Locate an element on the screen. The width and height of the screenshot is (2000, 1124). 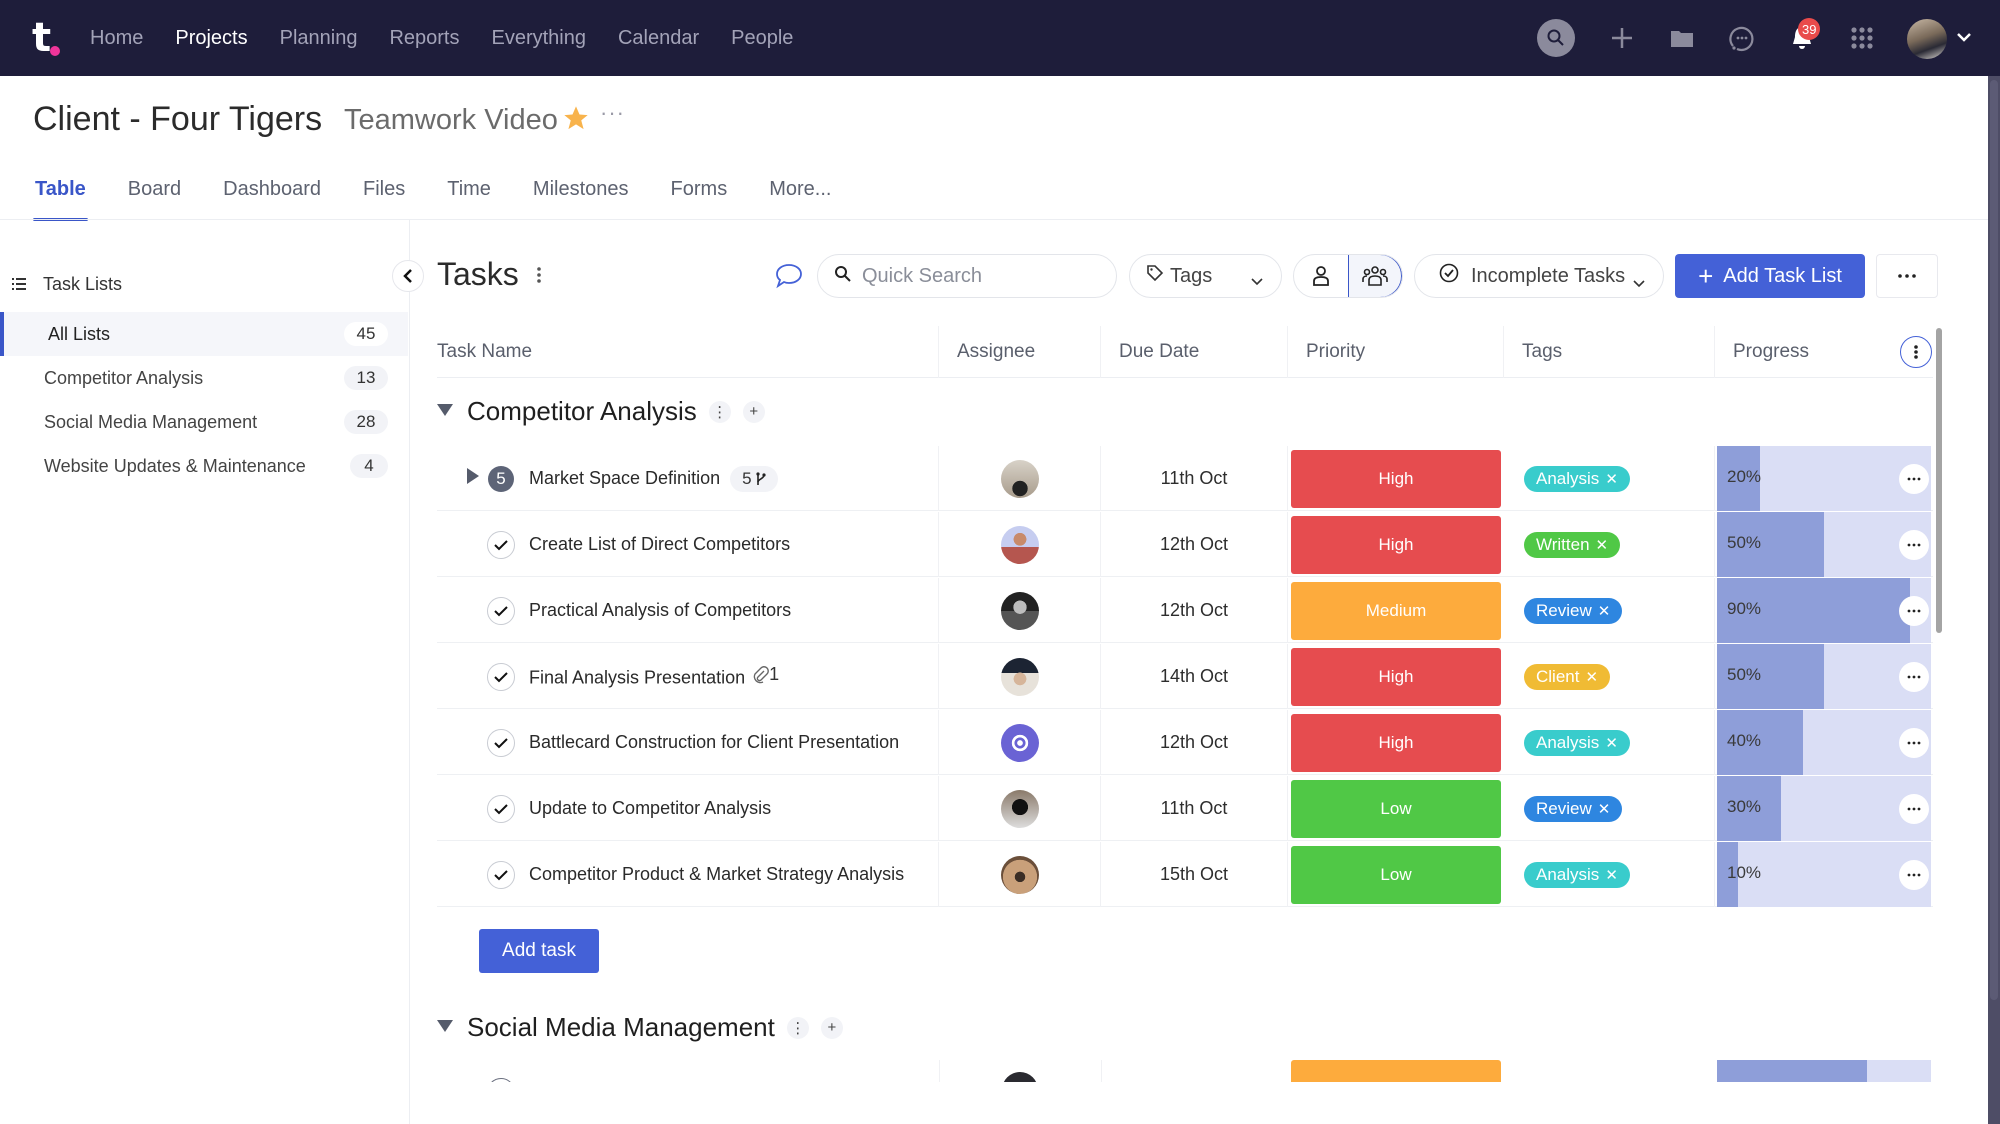
folder-icon is located at coordinates (1682, 38).